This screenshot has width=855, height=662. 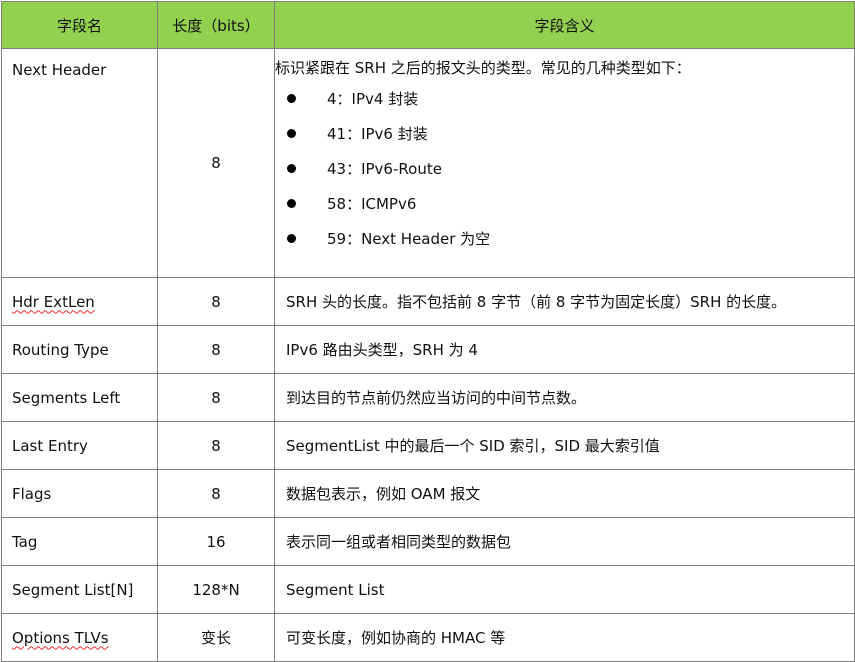 I want to click on list-item: 41：IPv6 封装, so click(x=564, y=134).